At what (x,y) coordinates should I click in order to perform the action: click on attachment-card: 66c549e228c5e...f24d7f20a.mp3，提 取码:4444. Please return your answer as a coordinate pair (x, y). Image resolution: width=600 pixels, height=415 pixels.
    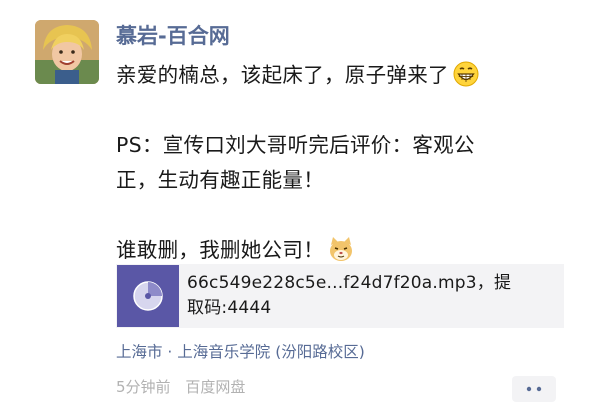
    Looking at the image, I should click on (340, 296).